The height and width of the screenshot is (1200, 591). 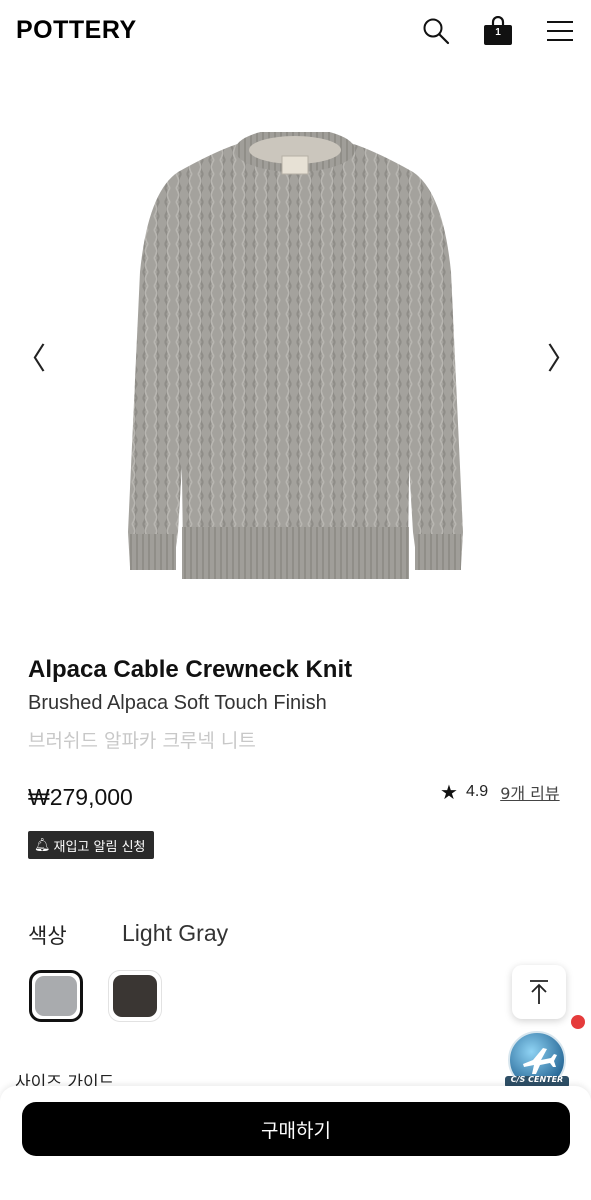 What do you see at coordinates (47, 936) in the screenshot?
I see `color-option-label: 색상` at bounding box center [47, 936].